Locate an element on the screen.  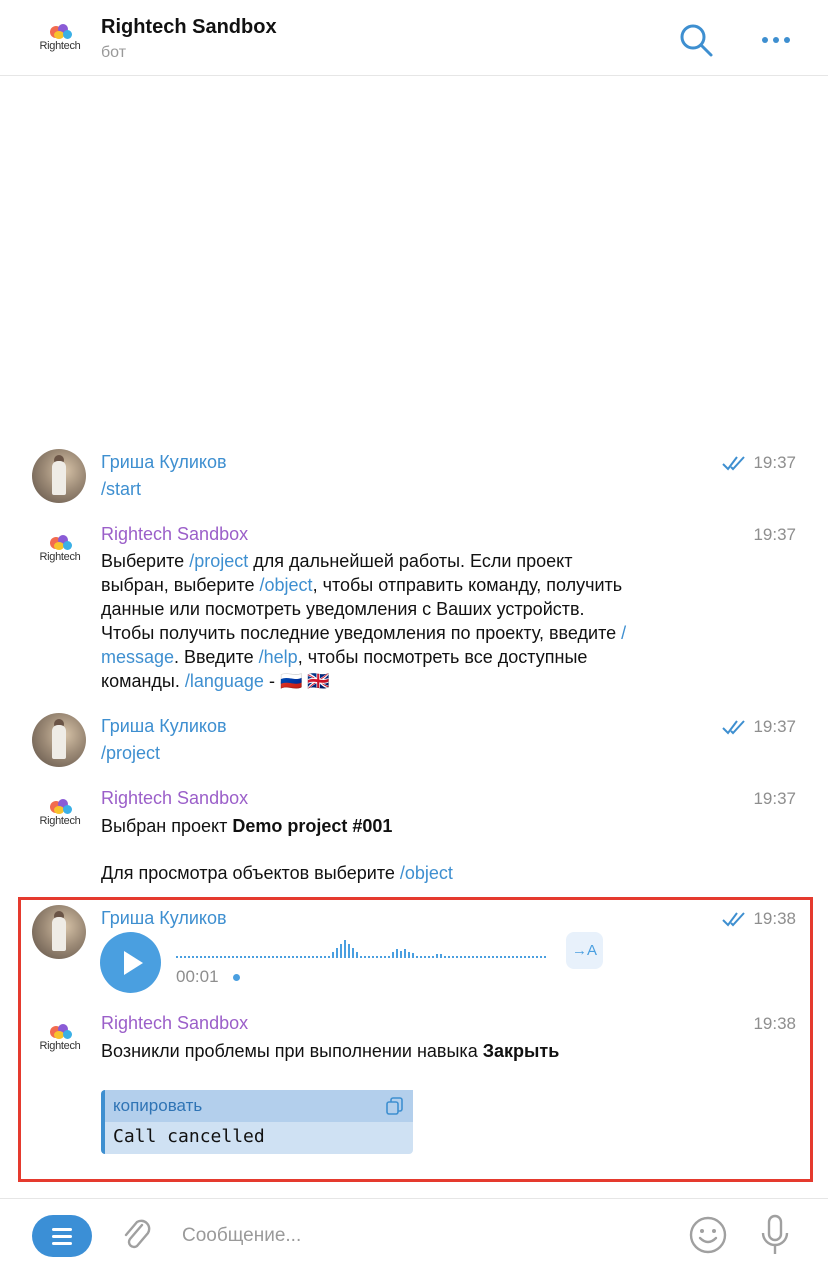
copy-label: копировать is located at coordinates (157, 1106).